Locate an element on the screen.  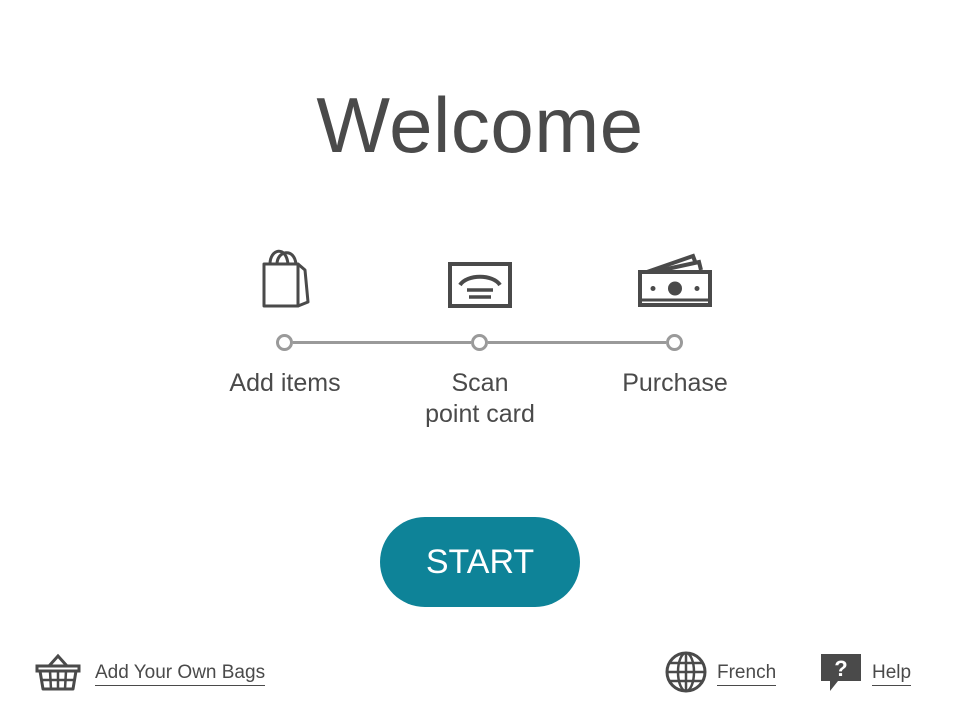
help-button: ? Help is located at coordinates (866, 674).